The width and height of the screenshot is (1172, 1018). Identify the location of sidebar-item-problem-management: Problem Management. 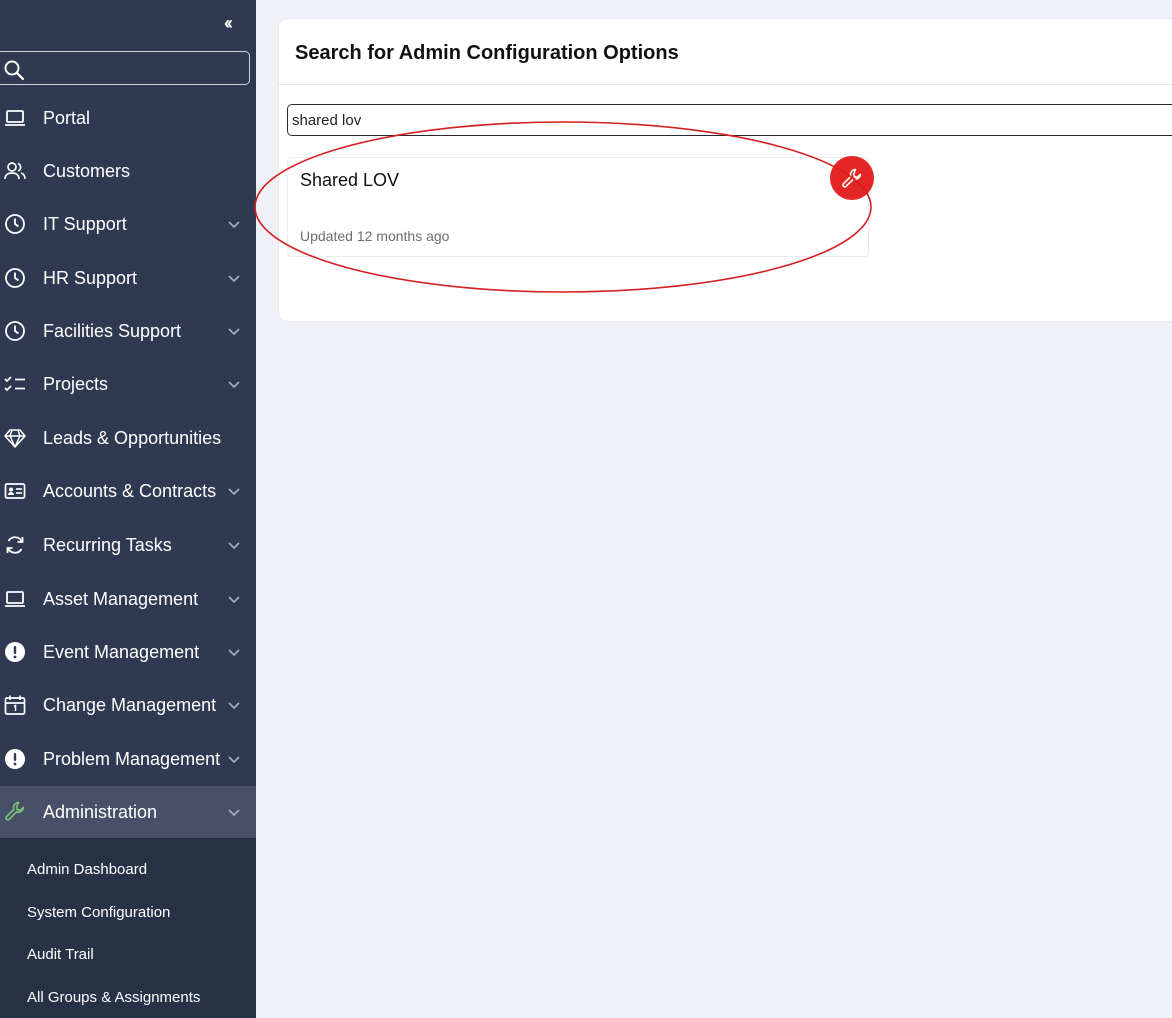
(128, 759).